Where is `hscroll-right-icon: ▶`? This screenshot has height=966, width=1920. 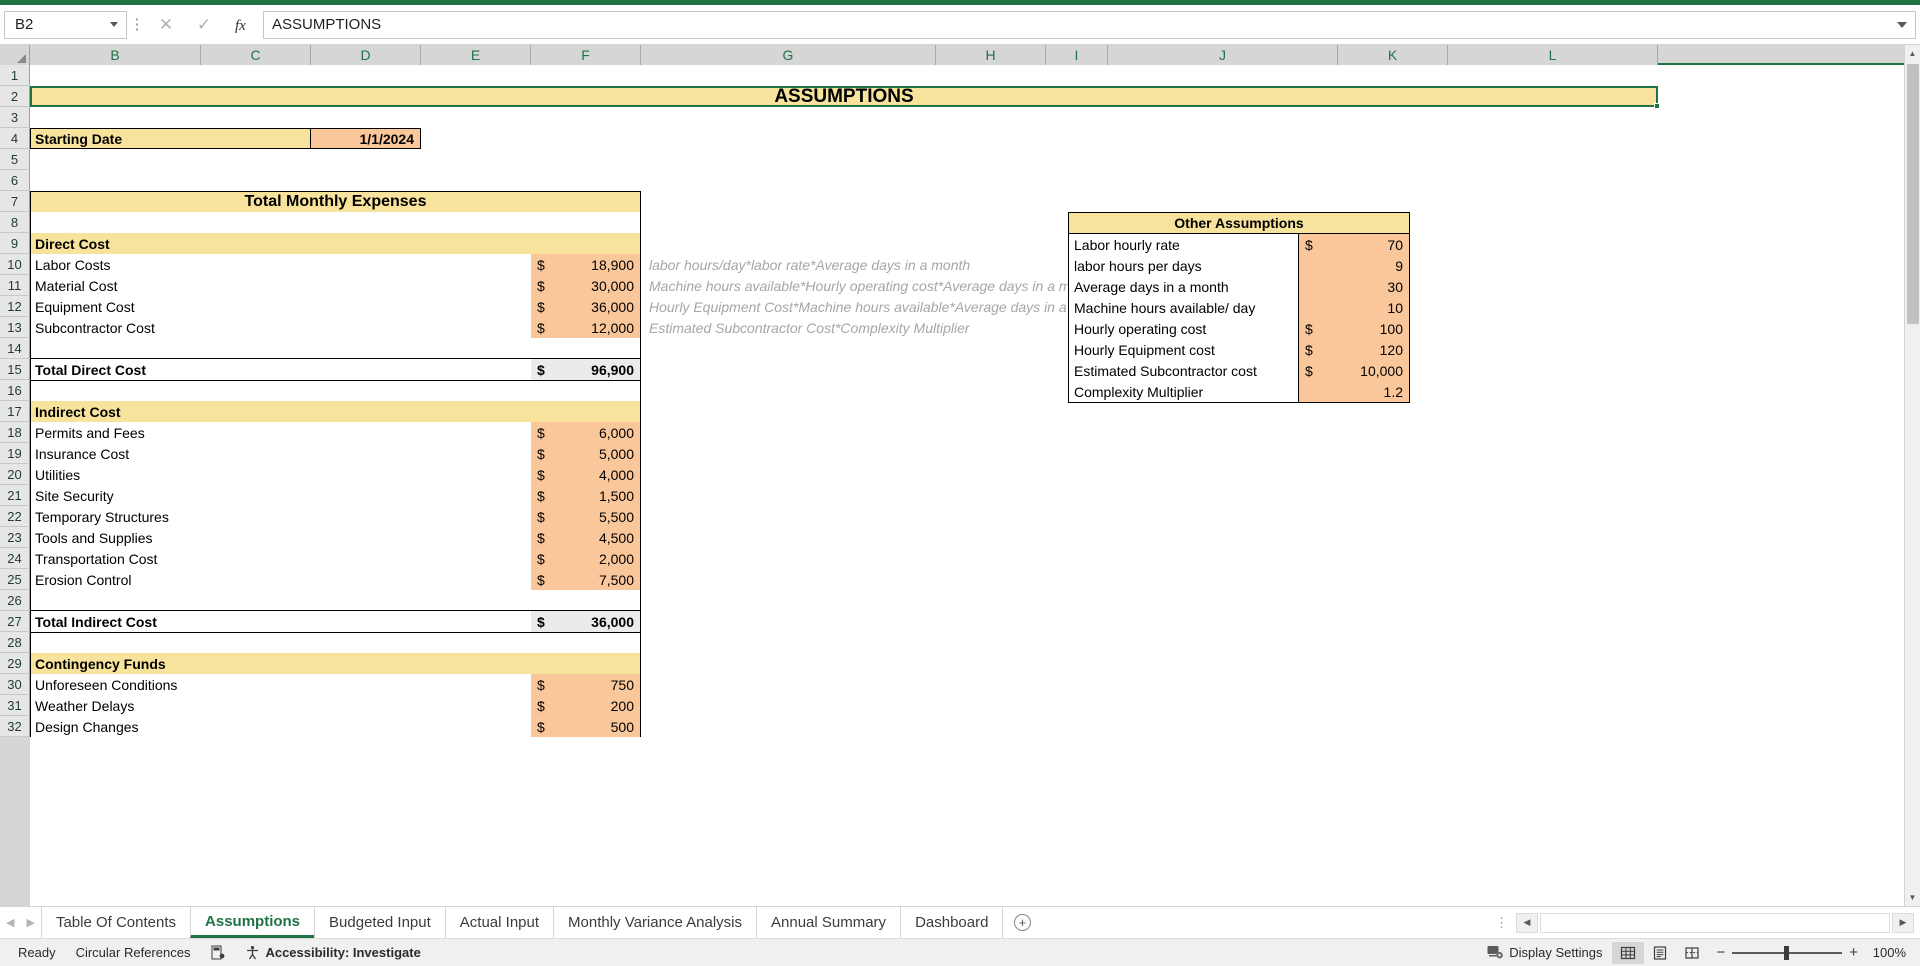
hscroll-right-icon: ▶ is located at coordinates (1903, 922).